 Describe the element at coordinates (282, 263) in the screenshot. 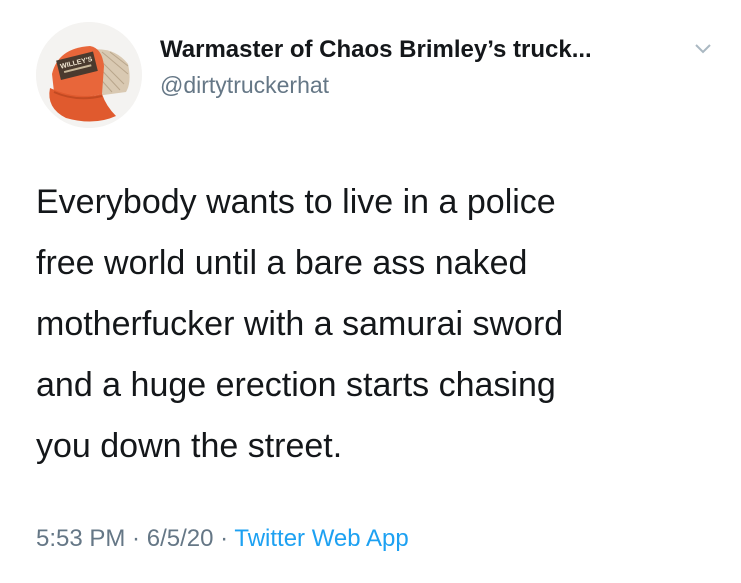

I see `tweet-line: free world until a bare ass naked` at that location.